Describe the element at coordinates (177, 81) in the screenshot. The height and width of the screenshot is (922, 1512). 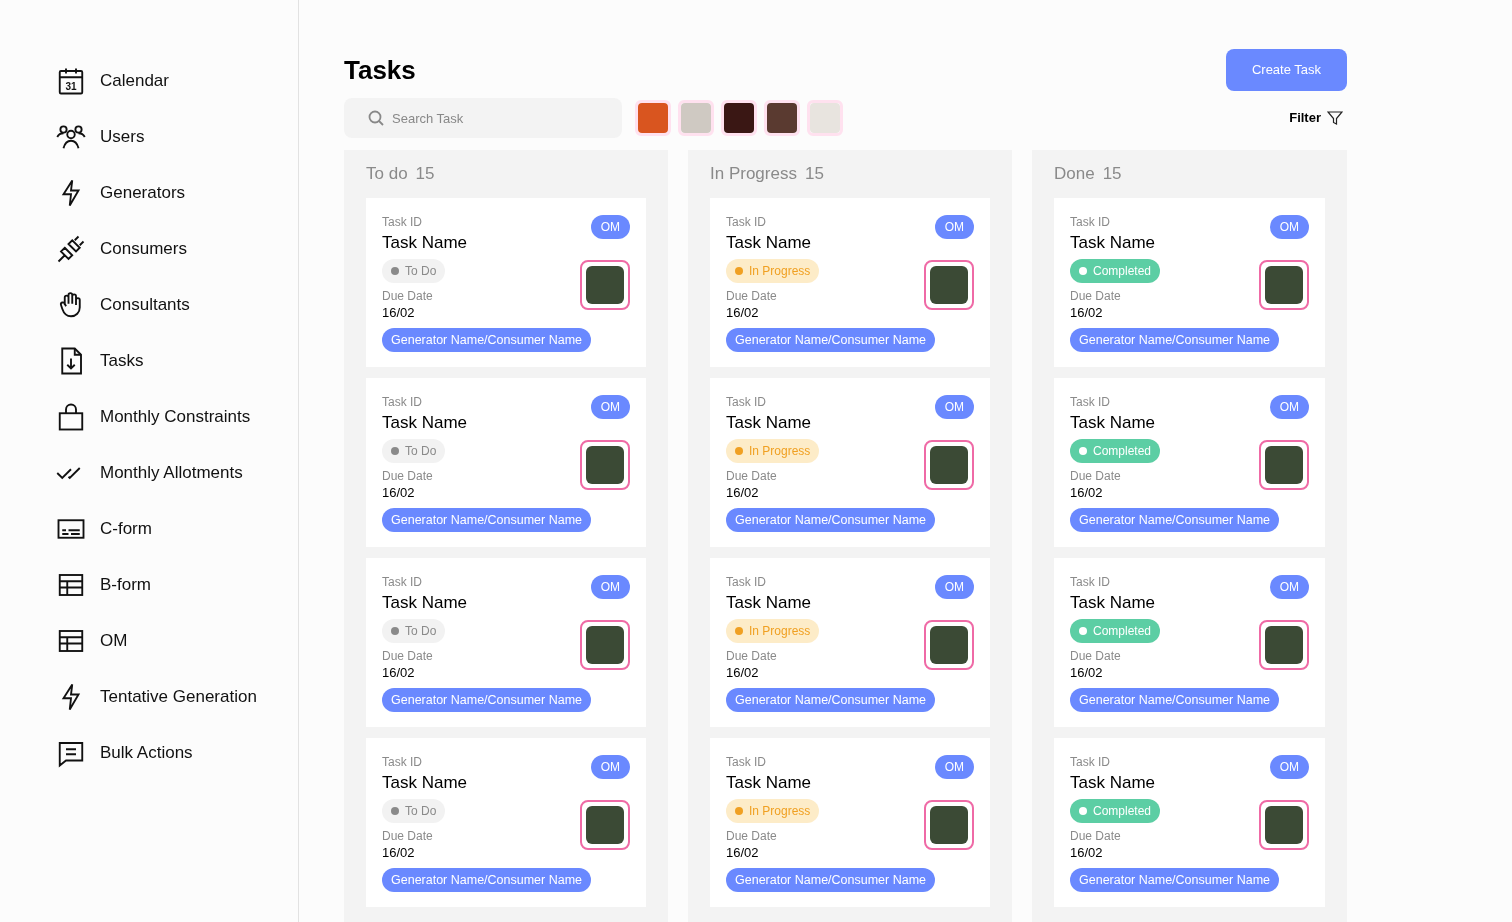
I see `sidebar-item: 31 Calendar` at that location.